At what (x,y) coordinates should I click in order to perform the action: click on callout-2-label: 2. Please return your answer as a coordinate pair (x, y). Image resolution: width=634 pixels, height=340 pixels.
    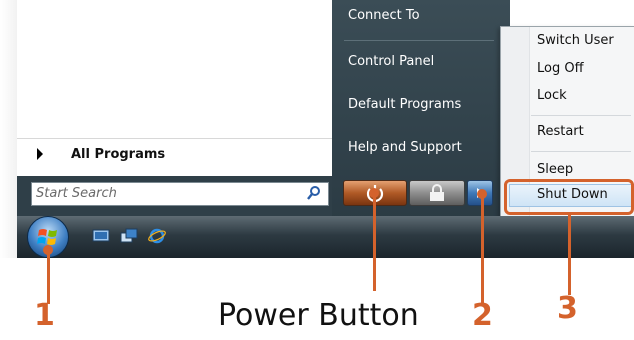
    Looking at the image, I should click on (482, 315).